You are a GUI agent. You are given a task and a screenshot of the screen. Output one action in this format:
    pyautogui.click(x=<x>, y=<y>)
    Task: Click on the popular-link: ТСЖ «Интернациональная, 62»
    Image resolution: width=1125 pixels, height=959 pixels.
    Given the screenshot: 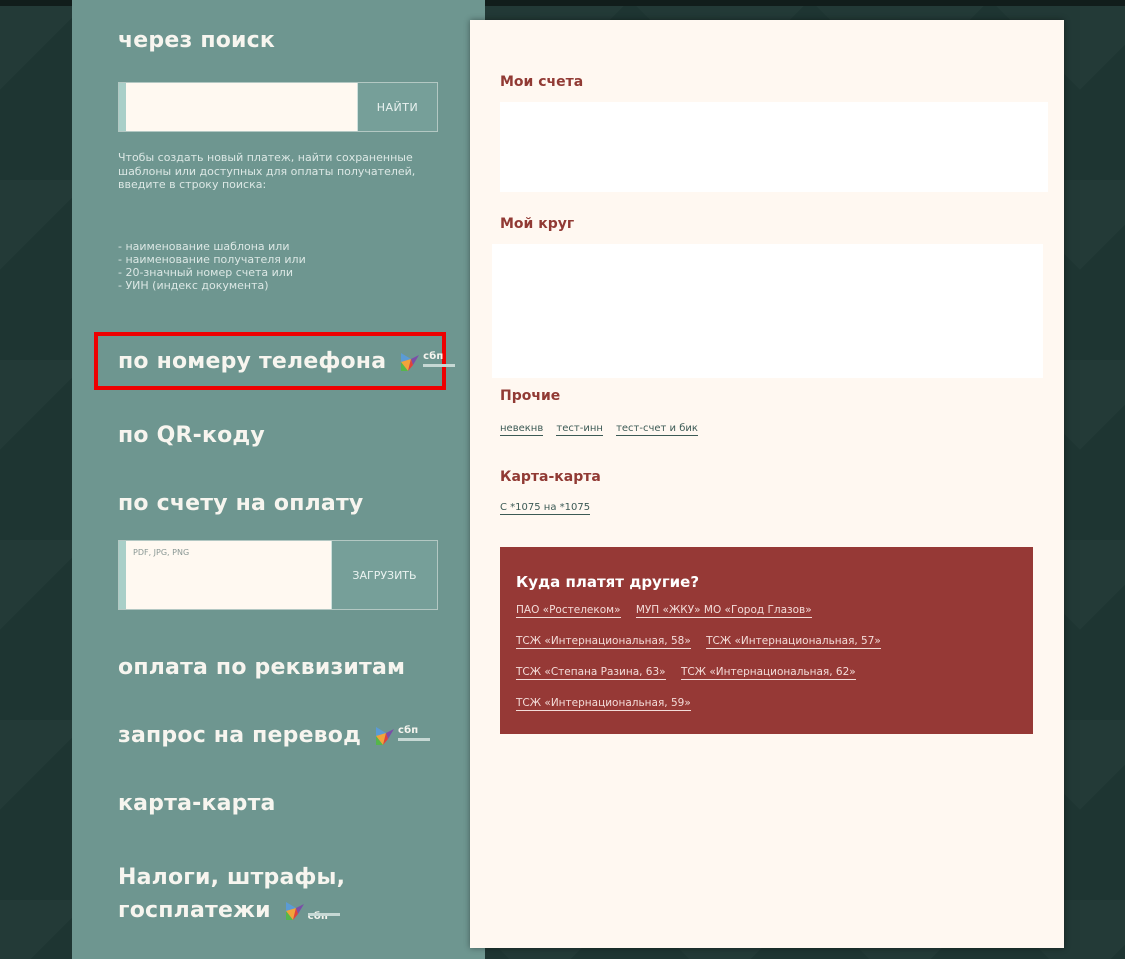 What is the action you would take?
    pyautogui.click(x=768, y=673)
    